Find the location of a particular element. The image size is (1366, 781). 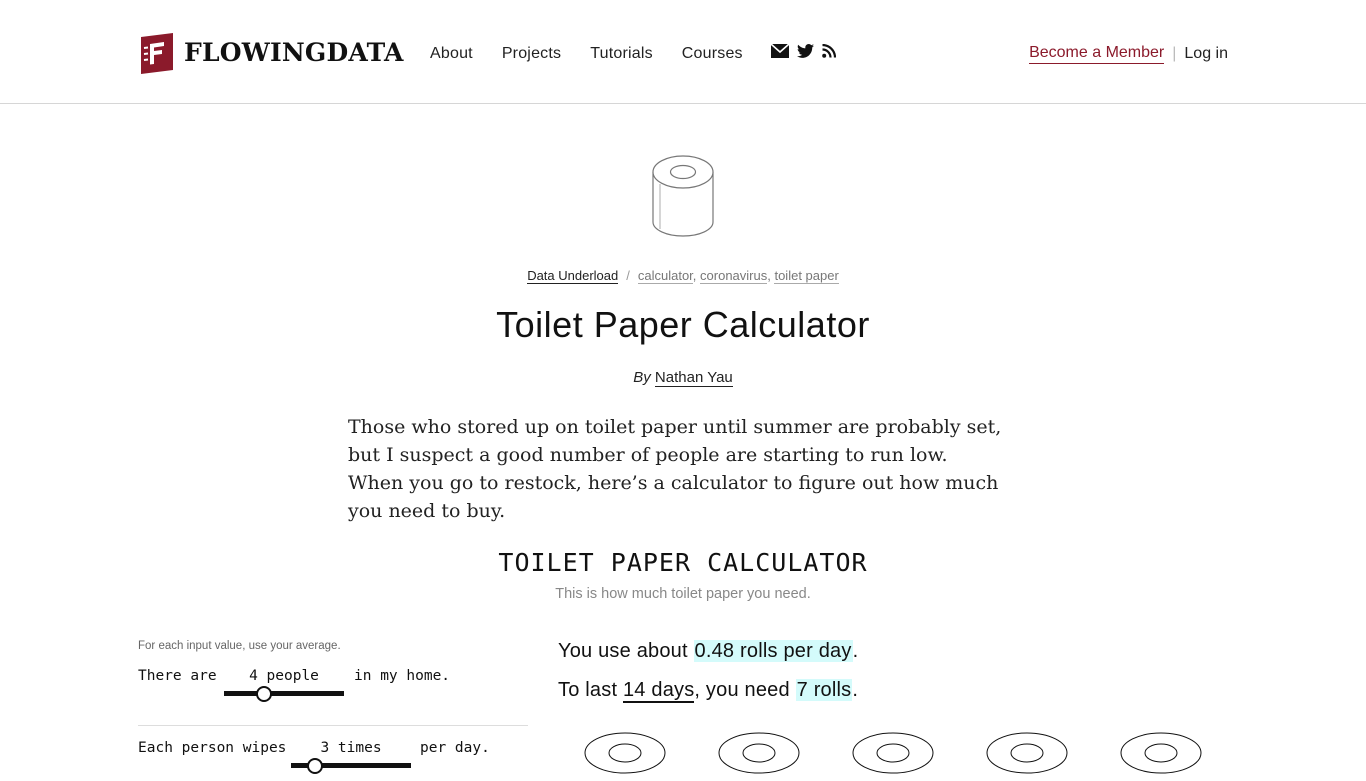

flowingdata-logo: FLOWINGDATA is located at coordinates (271, 52).